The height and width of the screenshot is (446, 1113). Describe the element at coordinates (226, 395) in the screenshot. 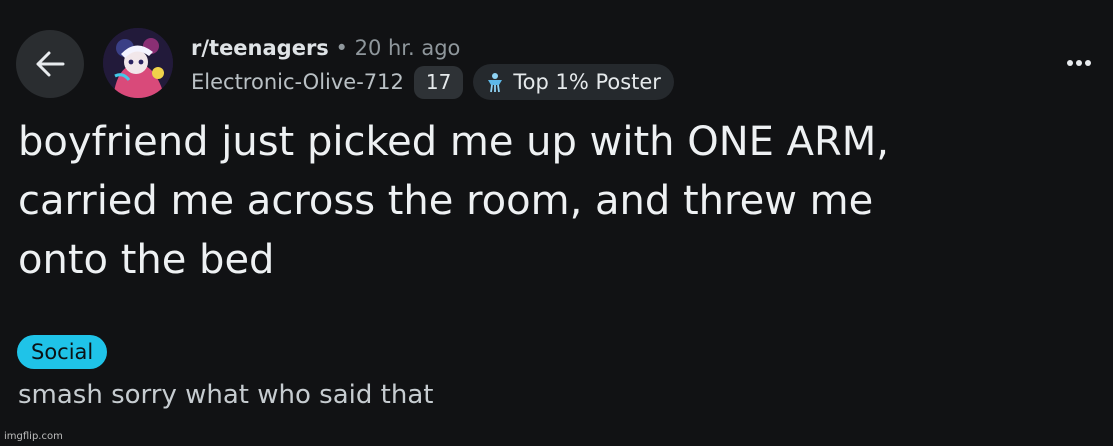

I see `post-body: smash sorry what who said that` at that location.